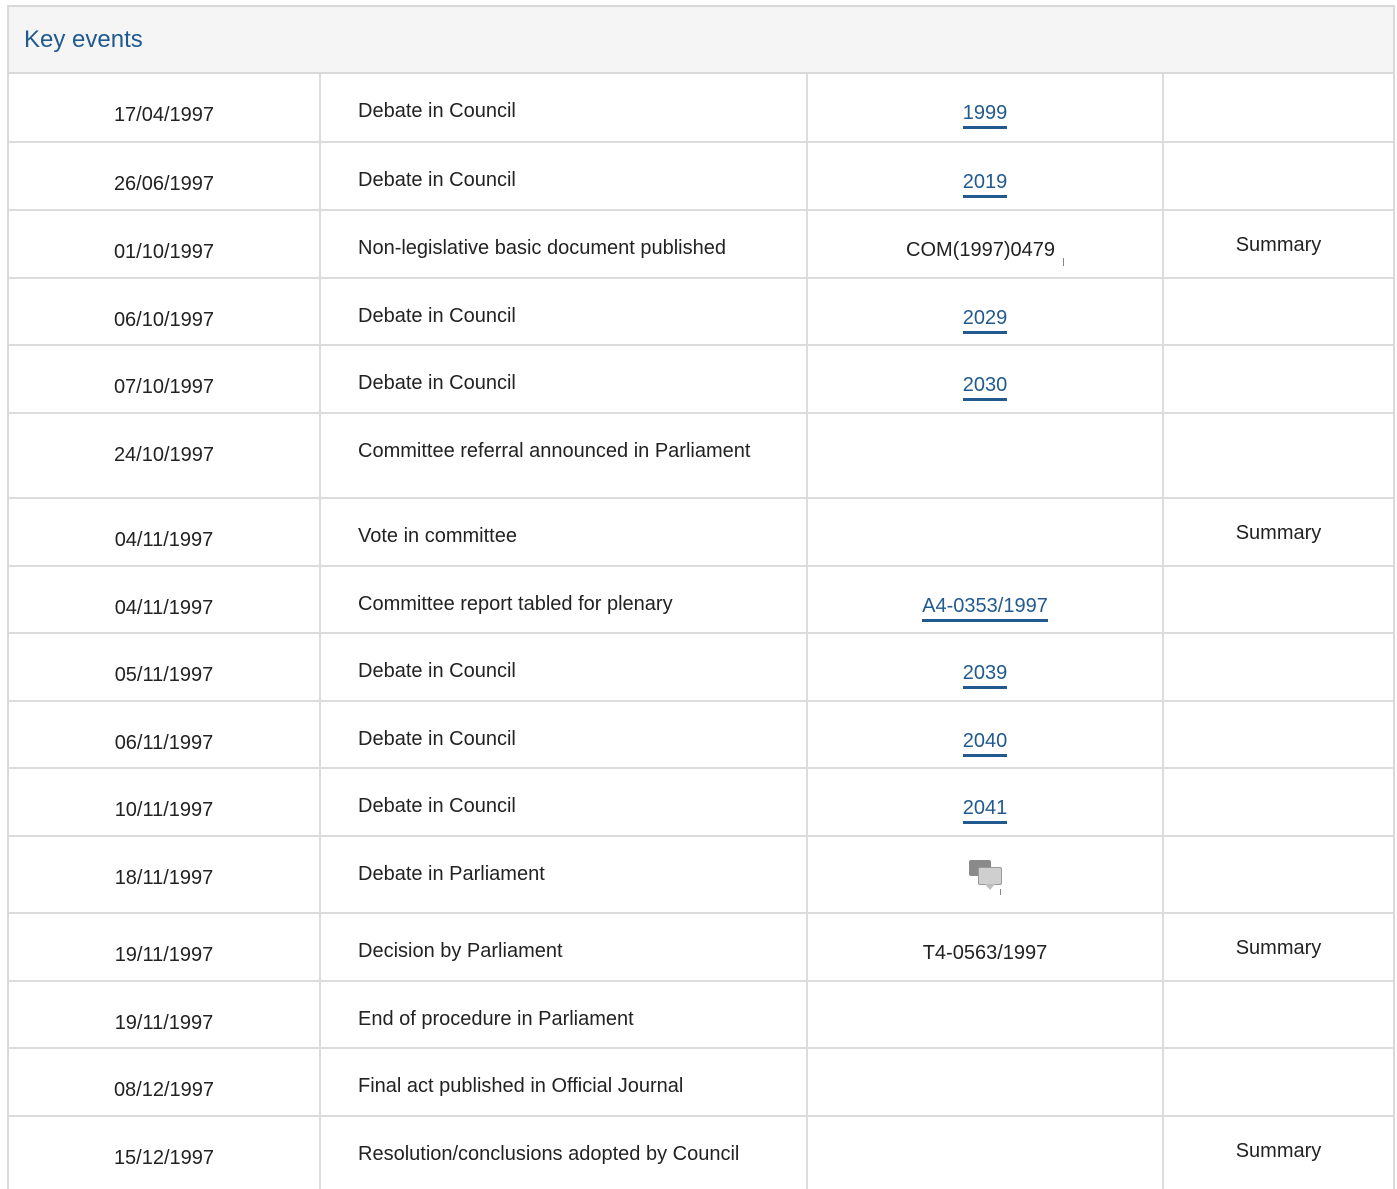 The height and width of the screenshot is (1189, 1397). I want to click on reference-link: 2039, so click(985, 675).